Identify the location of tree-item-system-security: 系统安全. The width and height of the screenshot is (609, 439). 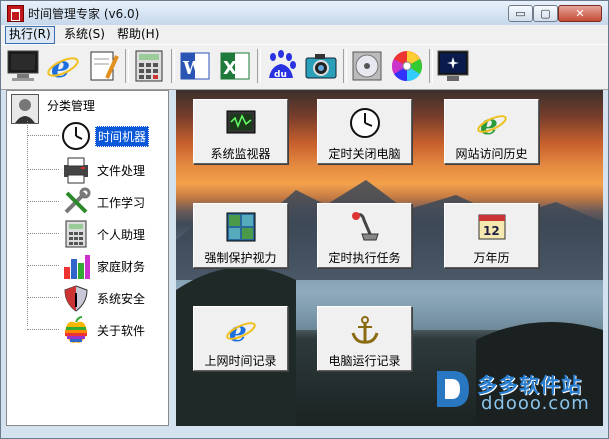
(97, 298).